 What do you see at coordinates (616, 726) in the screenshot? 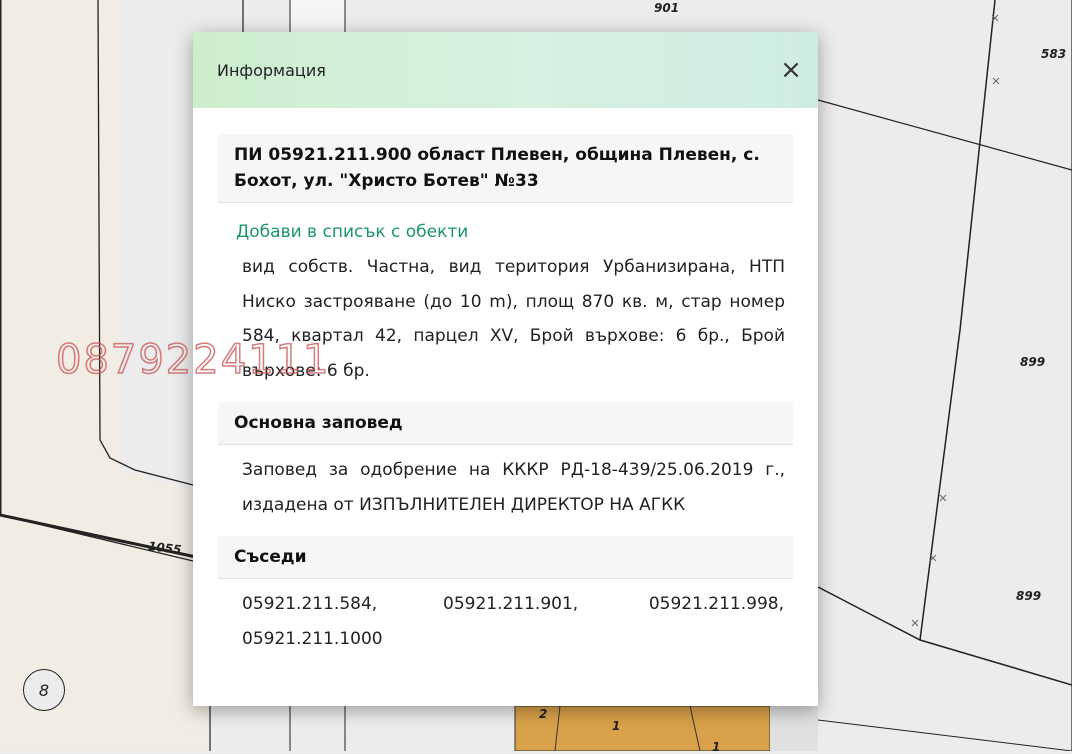
I see `map-label-1-a: 1` at bounding box center [616, 726].